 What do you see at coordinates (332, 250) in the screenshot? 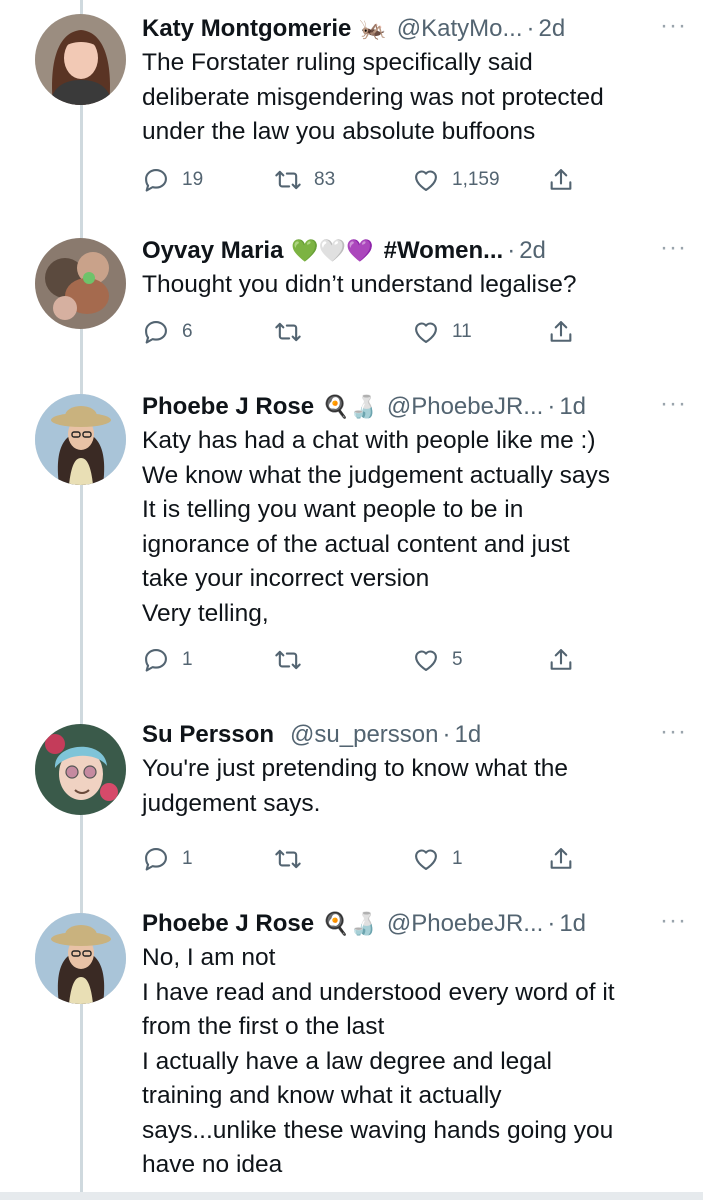
I see `name-emoji: 💚🤍💜` at bounding box center [332, 250].